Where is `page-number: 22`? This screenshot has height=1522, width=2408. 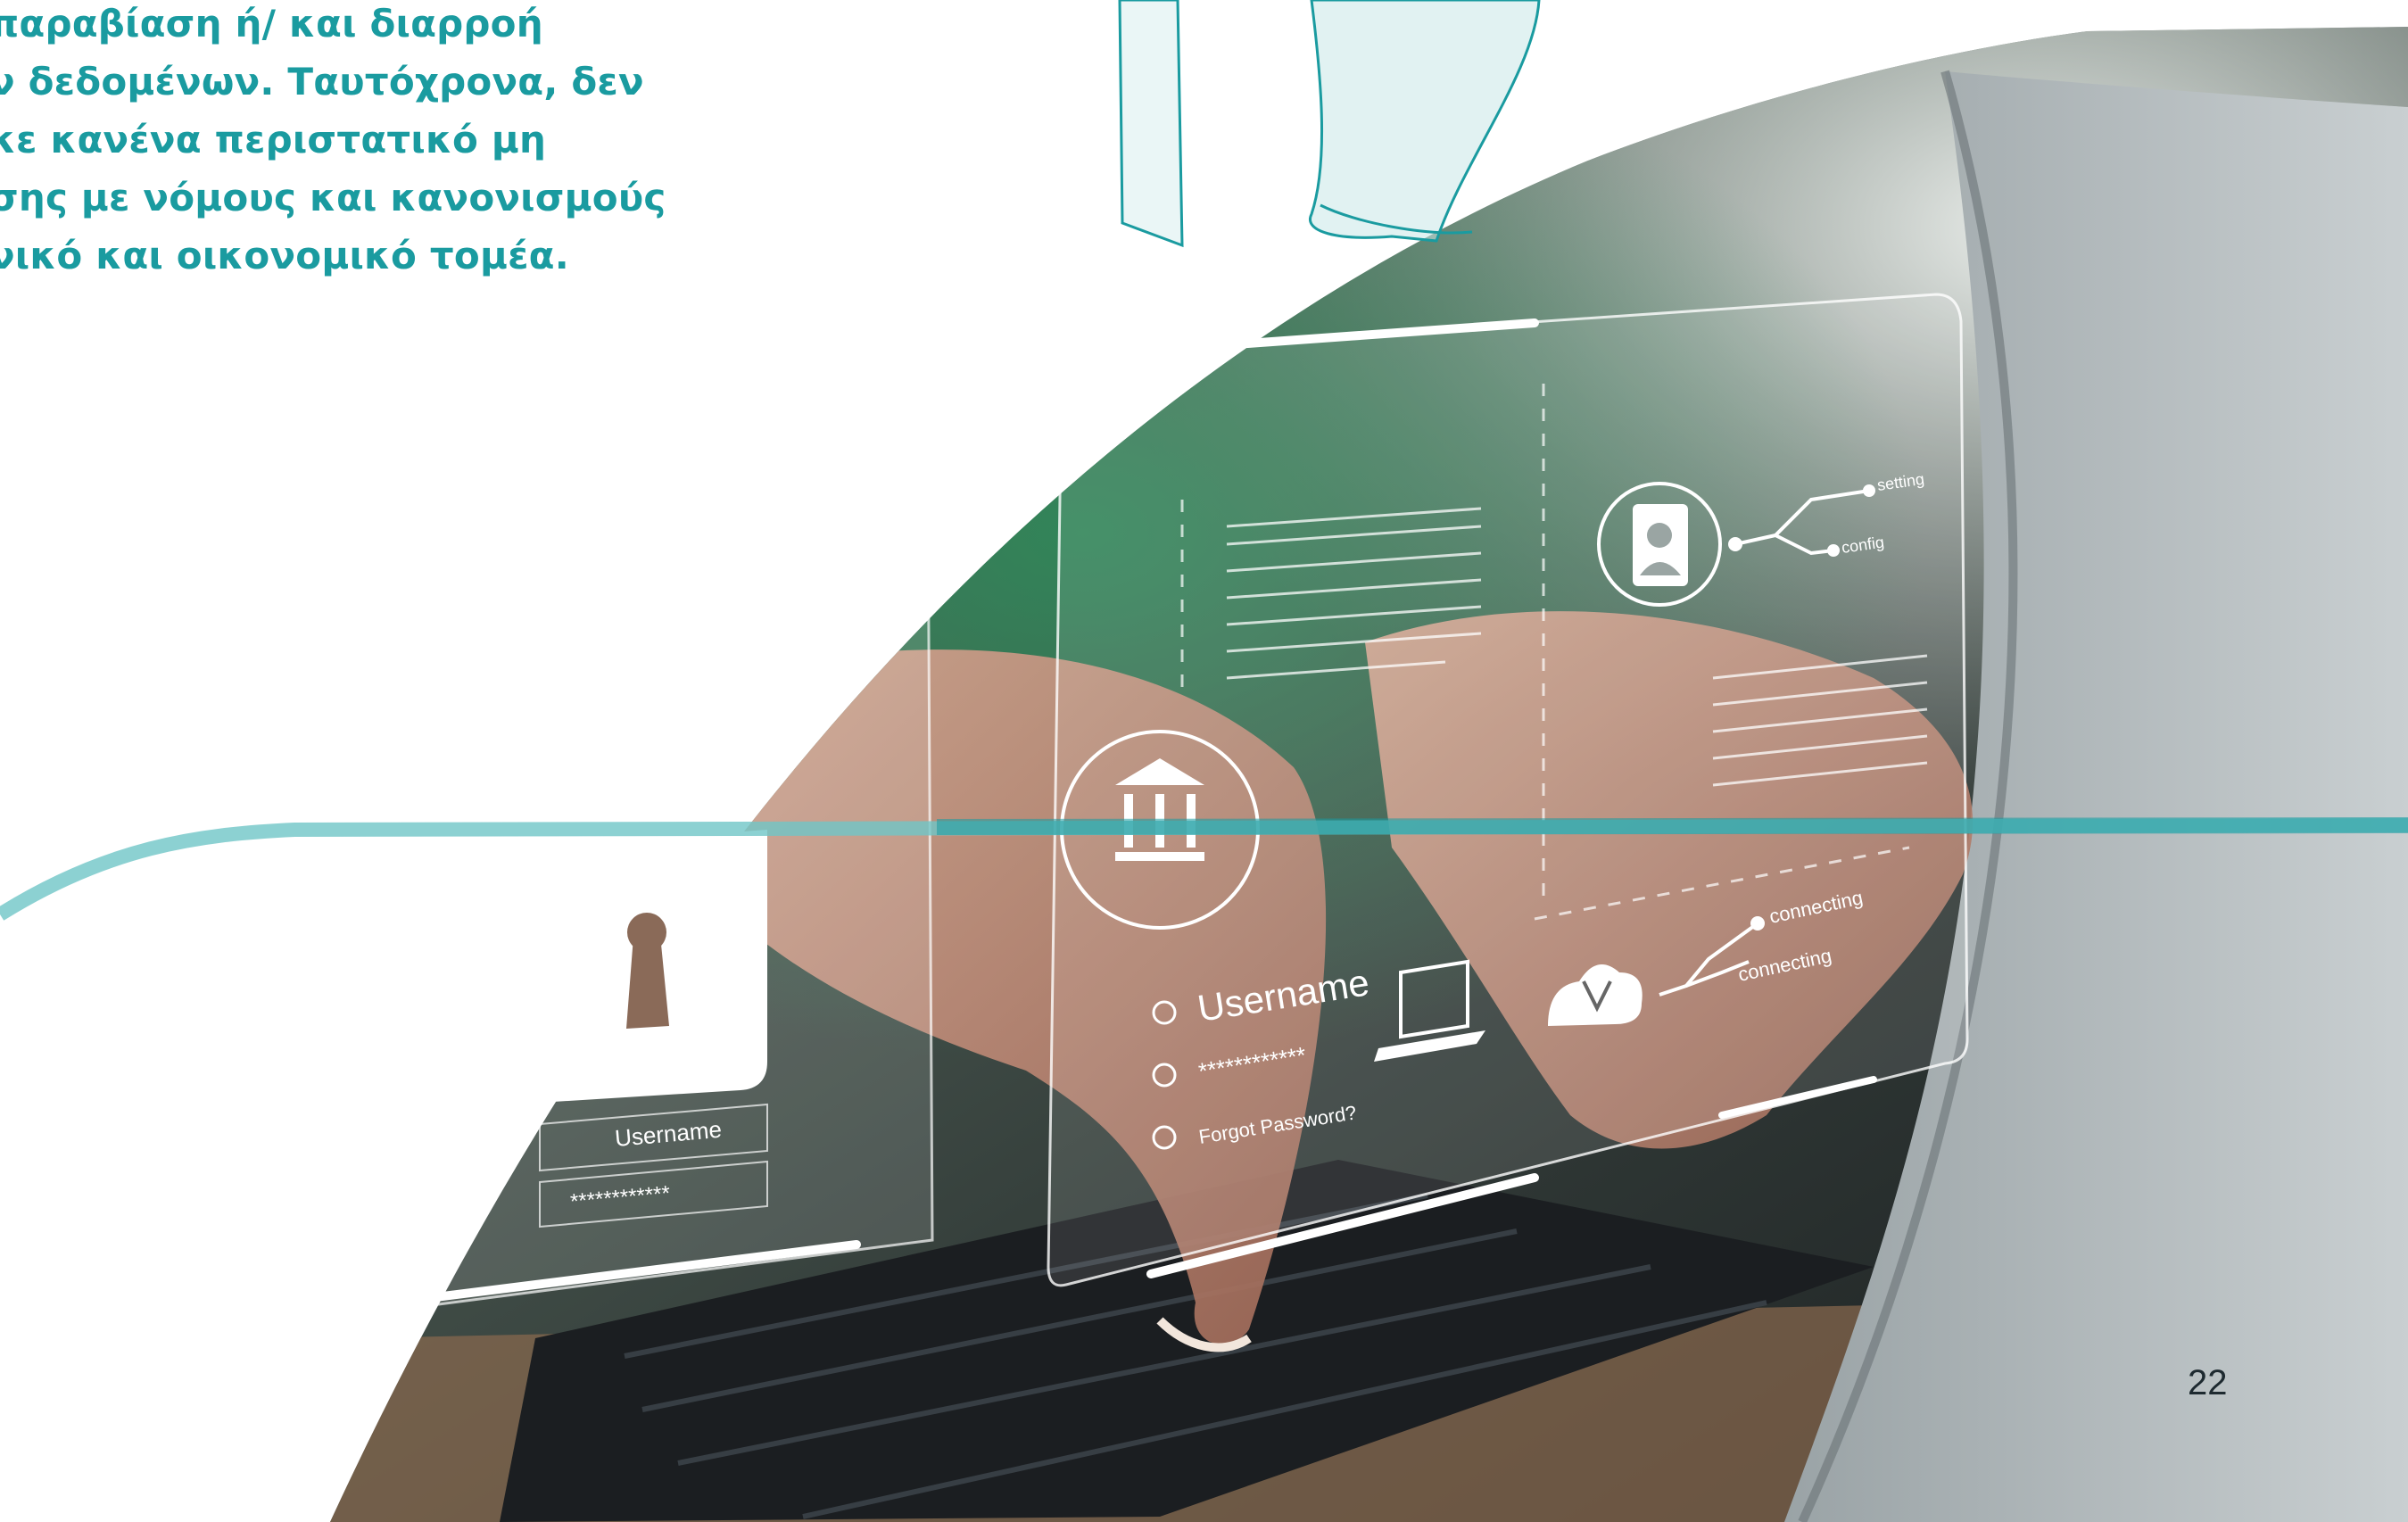
page-number: 22 is located at coordinates (2208, 1382).